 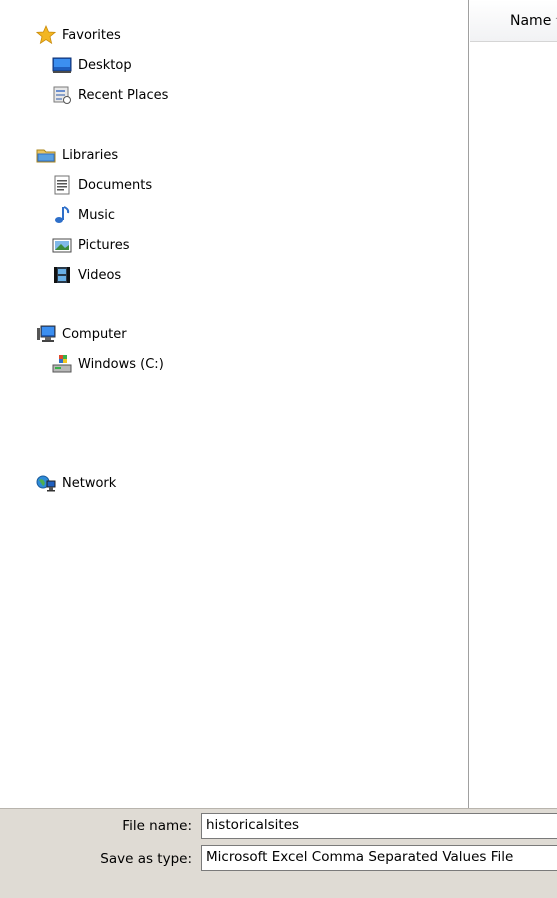 I want to click on nav-item-libraries: Libraries, so click(x=77, y=155).